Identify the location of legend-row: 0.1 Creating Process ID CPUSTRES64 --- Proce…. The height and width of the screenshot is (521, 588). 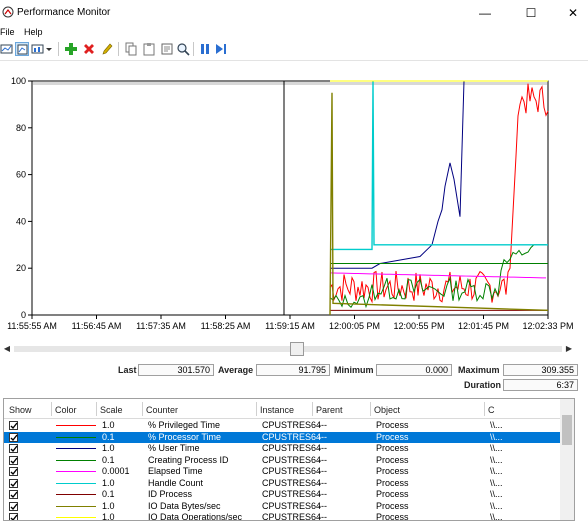
(282, 460).